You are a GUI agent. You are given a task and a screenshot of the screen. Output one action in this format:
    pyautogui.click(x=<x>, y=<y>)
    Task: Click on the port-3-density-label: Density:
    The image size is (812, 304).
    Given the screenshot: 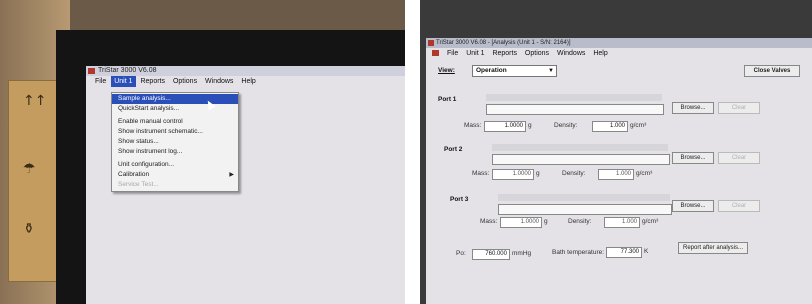 What is the action you would take?
    pyautogui.click(x=580, y=221)
    